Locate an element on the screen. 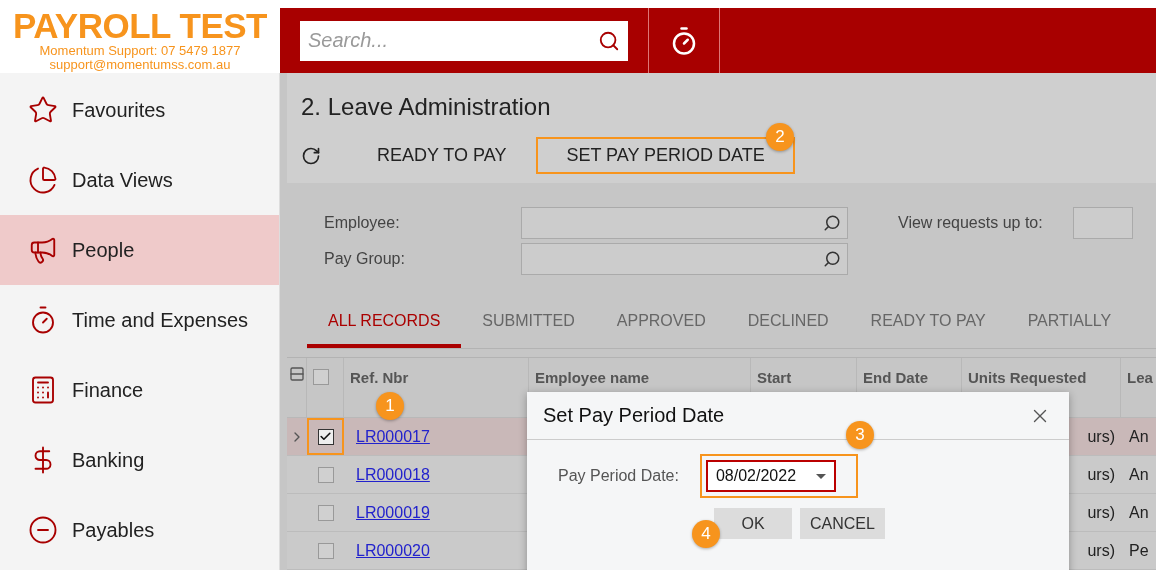 The image size is (1156, 570). filter-label: Pay Group: is located at coordinates (365, 259).